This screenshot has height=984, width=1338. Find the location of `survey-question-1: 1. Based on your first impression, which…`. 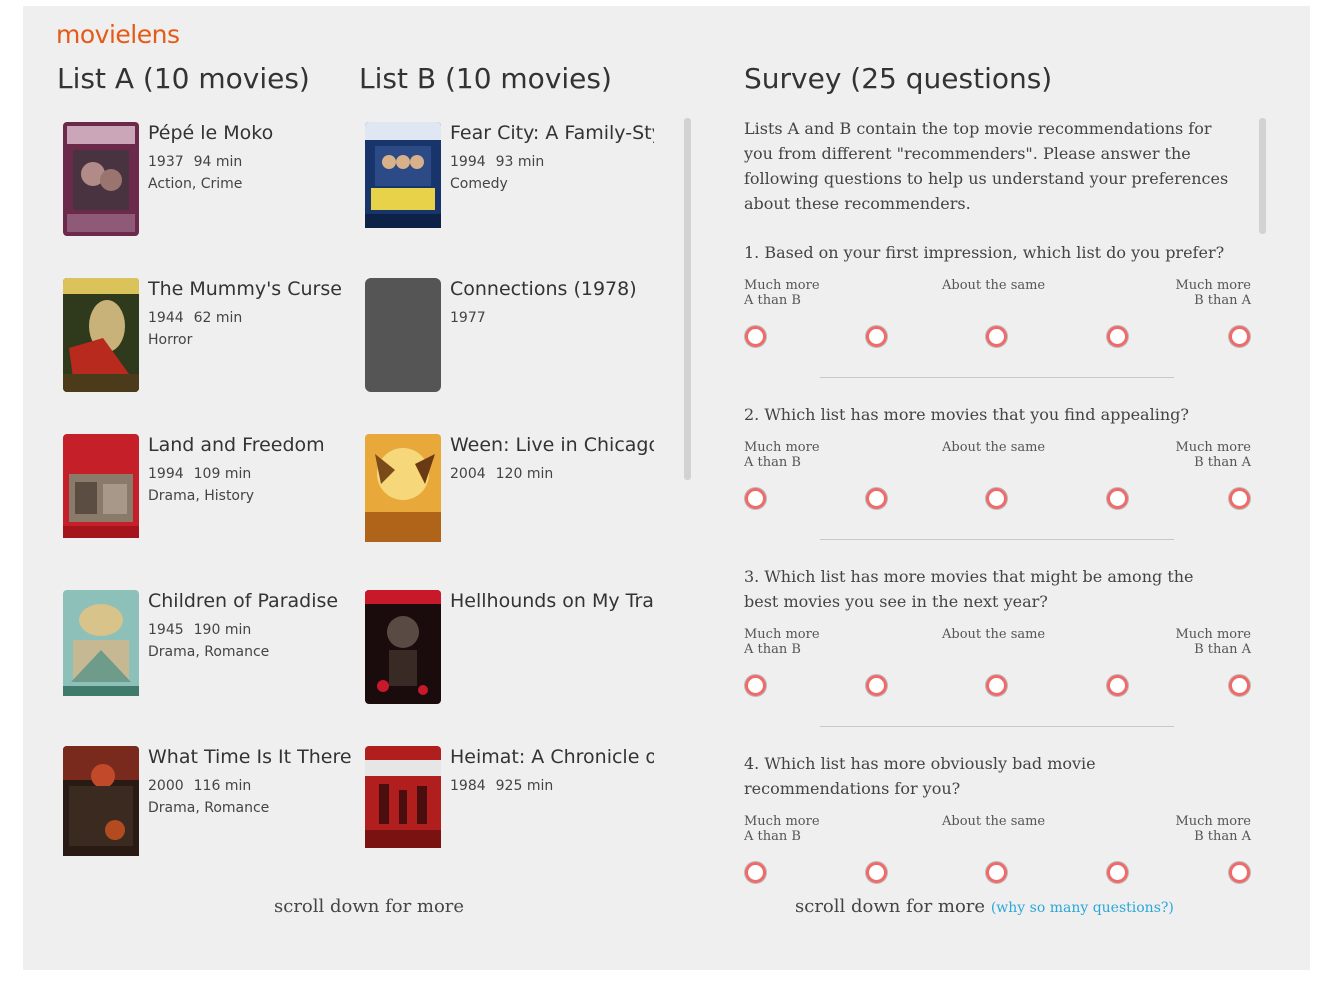

survey-question-1: 1. Based on your first impression, which… is located at coordinates (1004, 293).